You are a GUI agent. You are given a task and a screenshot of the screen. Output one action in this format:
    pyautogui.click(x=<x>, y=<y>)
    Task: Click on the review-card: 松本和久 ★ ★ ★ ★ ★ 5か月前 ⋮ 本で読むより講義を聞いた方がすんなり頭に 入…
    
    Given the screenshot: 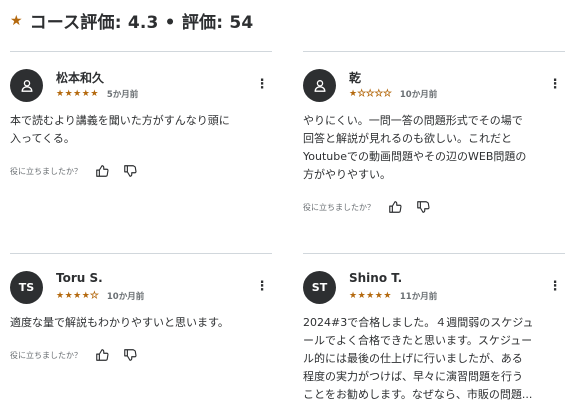 What is the action you would take?
    pyautogui.click(x=141, y=115)
    